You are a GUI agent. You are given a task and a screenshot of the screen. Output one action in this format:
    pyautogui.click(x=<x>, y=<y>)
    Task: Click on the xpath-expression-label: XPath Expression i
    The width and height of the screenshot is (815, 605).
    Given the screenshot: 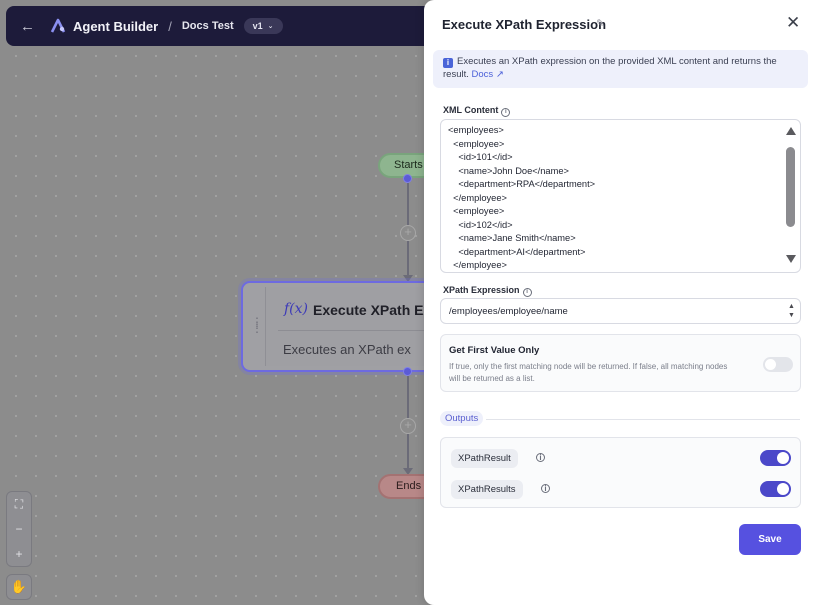 What is the action you would take?
    pyautogui.click(x=487, y=291)
    